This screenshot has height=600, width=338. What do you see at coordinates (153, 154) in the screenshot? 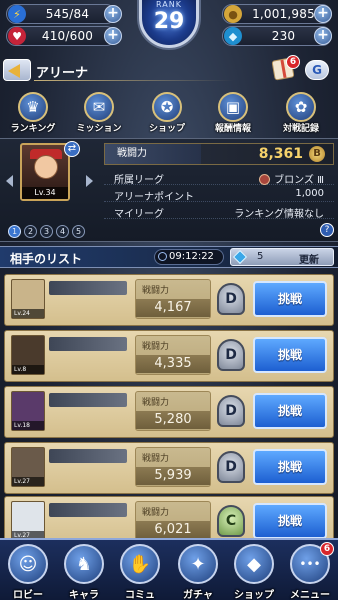
I see `power-label: 戦闘力` at bounding box center [153, 154].